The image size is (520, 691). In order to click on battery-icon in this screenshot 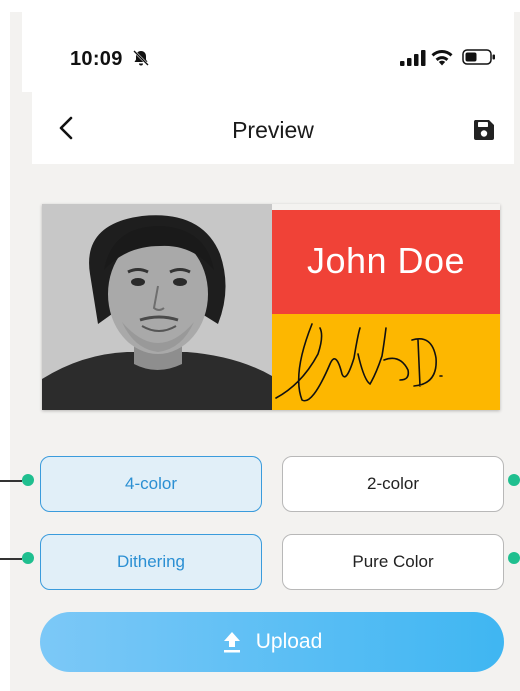, I will do `click(478, 57)`.